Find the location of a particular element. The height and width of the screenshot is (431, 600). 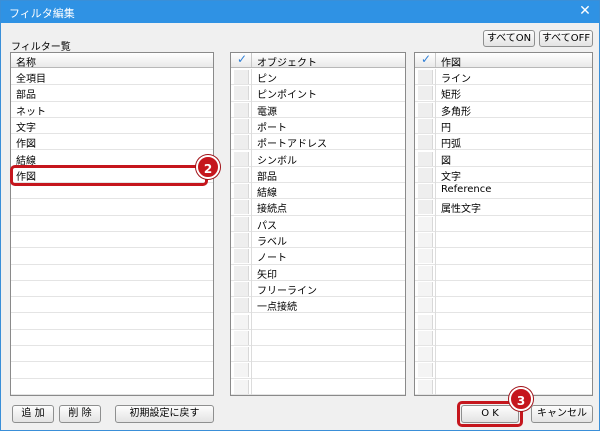

add-button: 追 加 is located at coordinates (33, 414).